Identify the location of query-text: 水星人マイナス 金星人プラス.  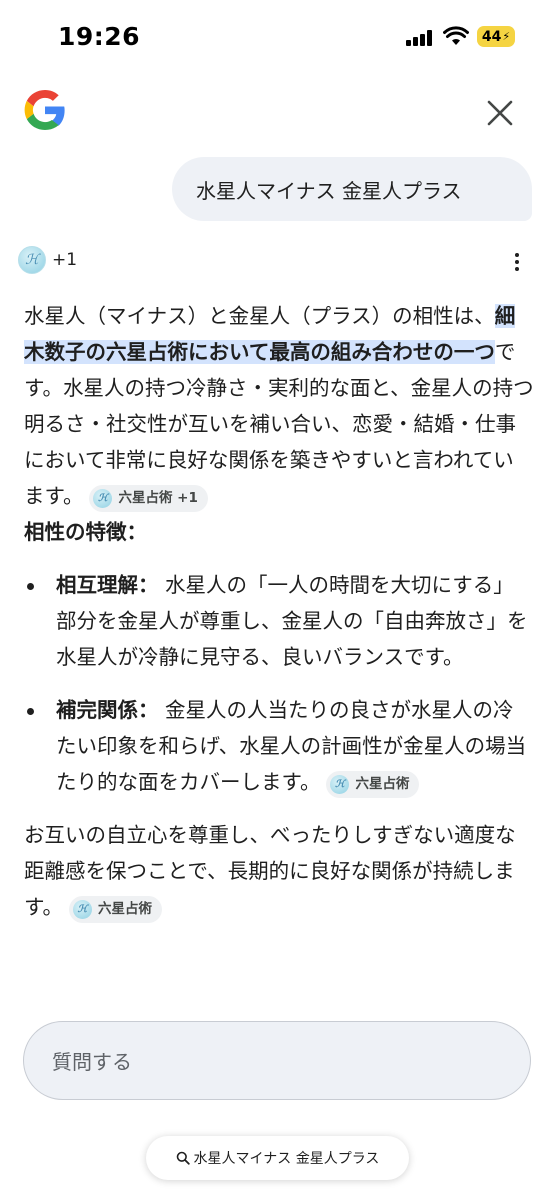
(329, 190).